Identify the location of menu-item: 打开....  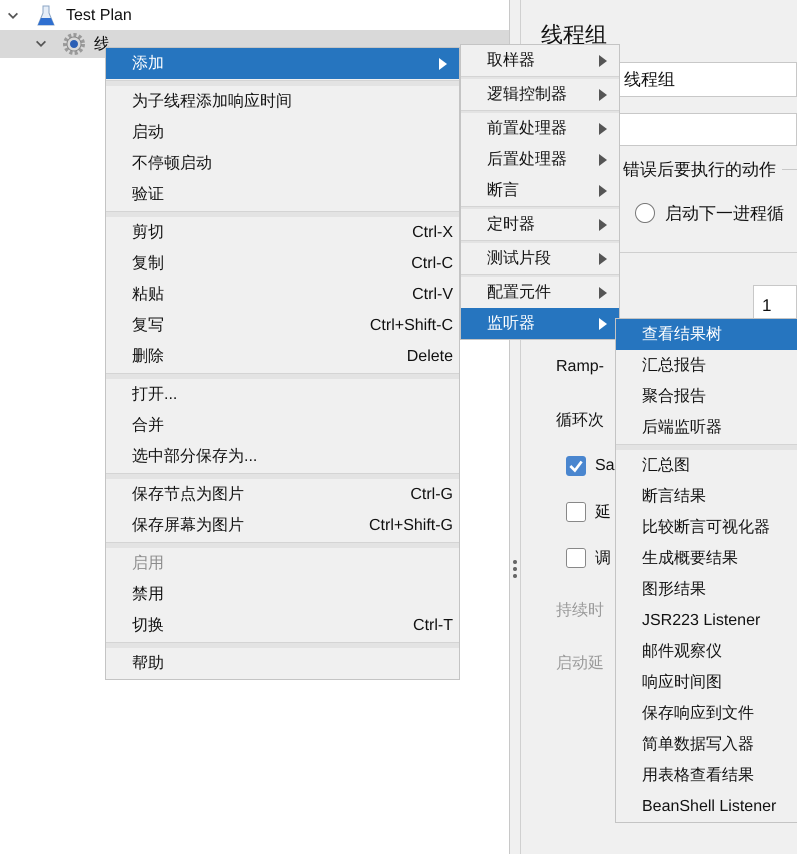
(282, 394).